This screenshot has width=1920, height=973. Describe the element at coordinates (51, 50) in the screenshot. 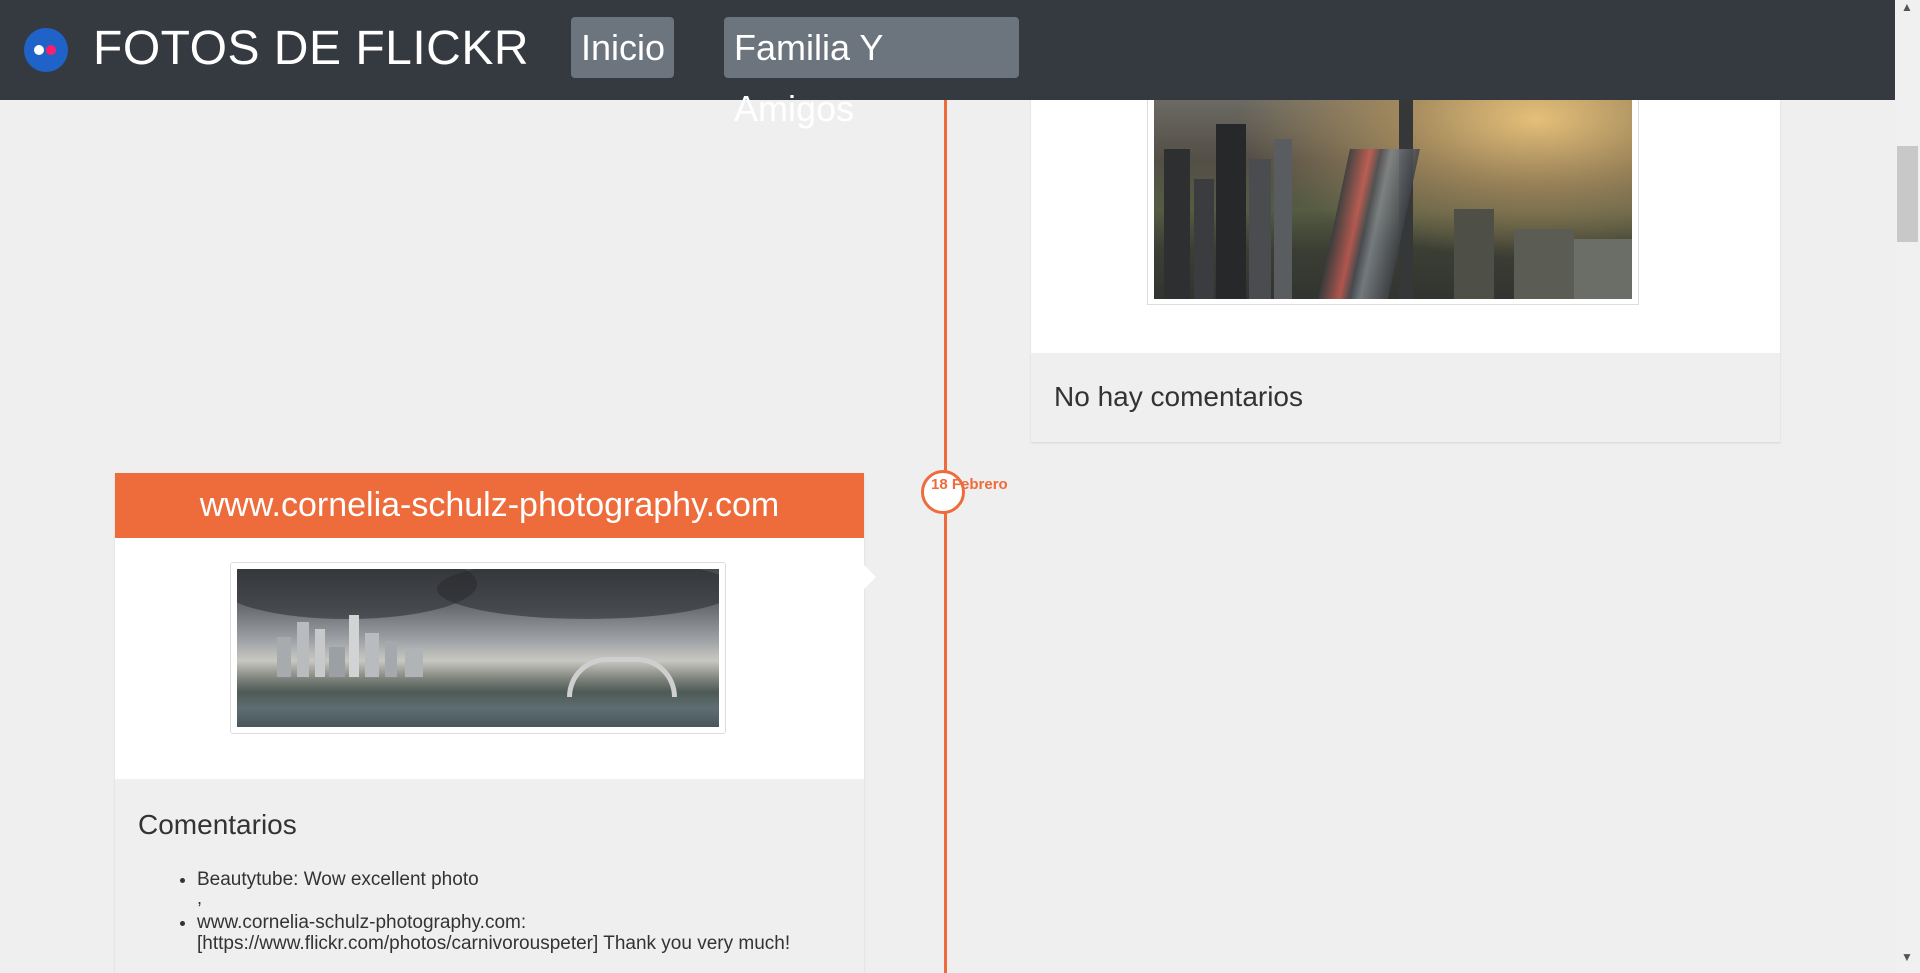

I see `logo-dot-pink` at that location.